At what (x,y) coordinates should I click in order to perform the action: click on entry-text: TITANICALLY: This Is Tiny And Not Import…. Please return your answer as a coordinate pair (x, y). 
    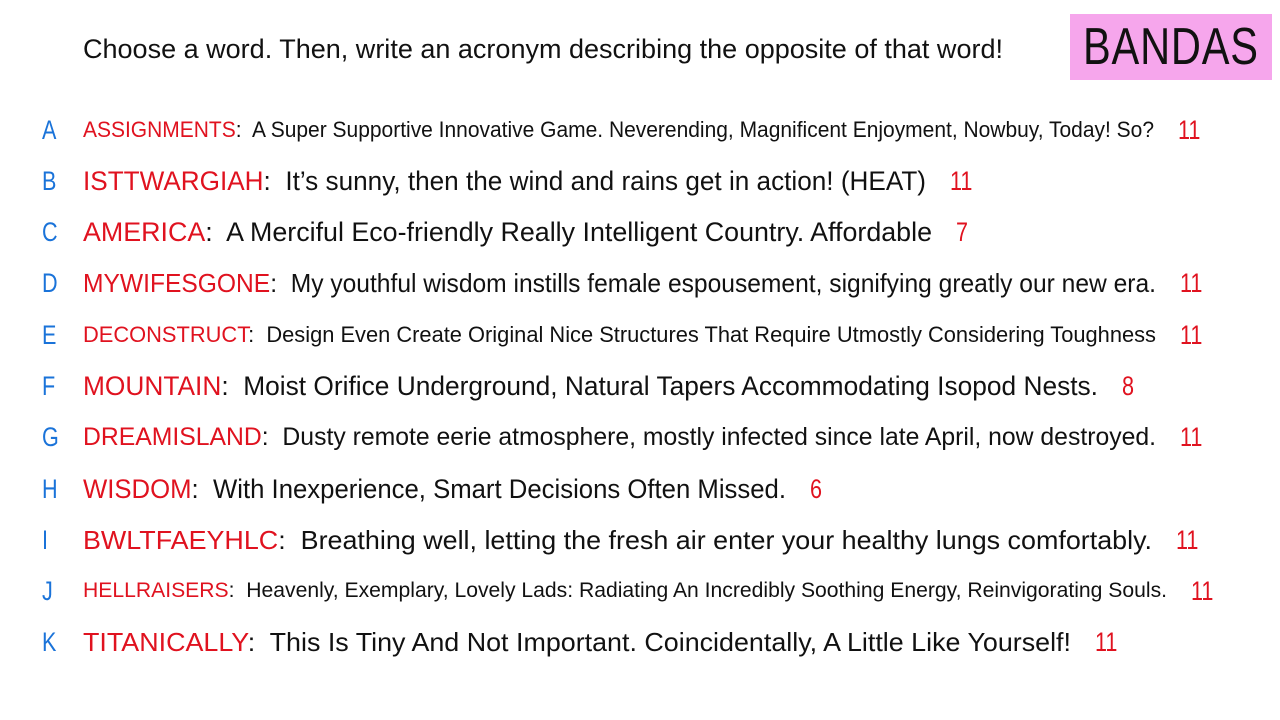
    Looking at the image, I should click on (577, 642).